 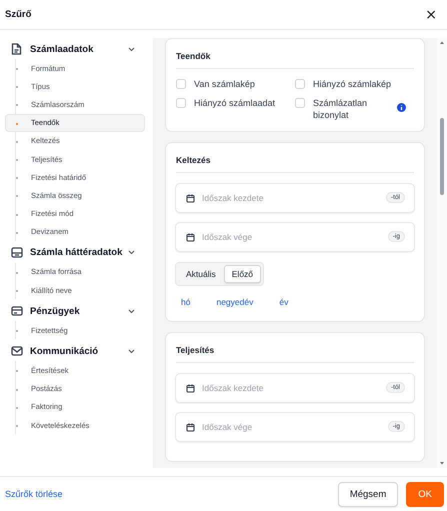 I want to click on info-icon, so click(x=401, y=107).